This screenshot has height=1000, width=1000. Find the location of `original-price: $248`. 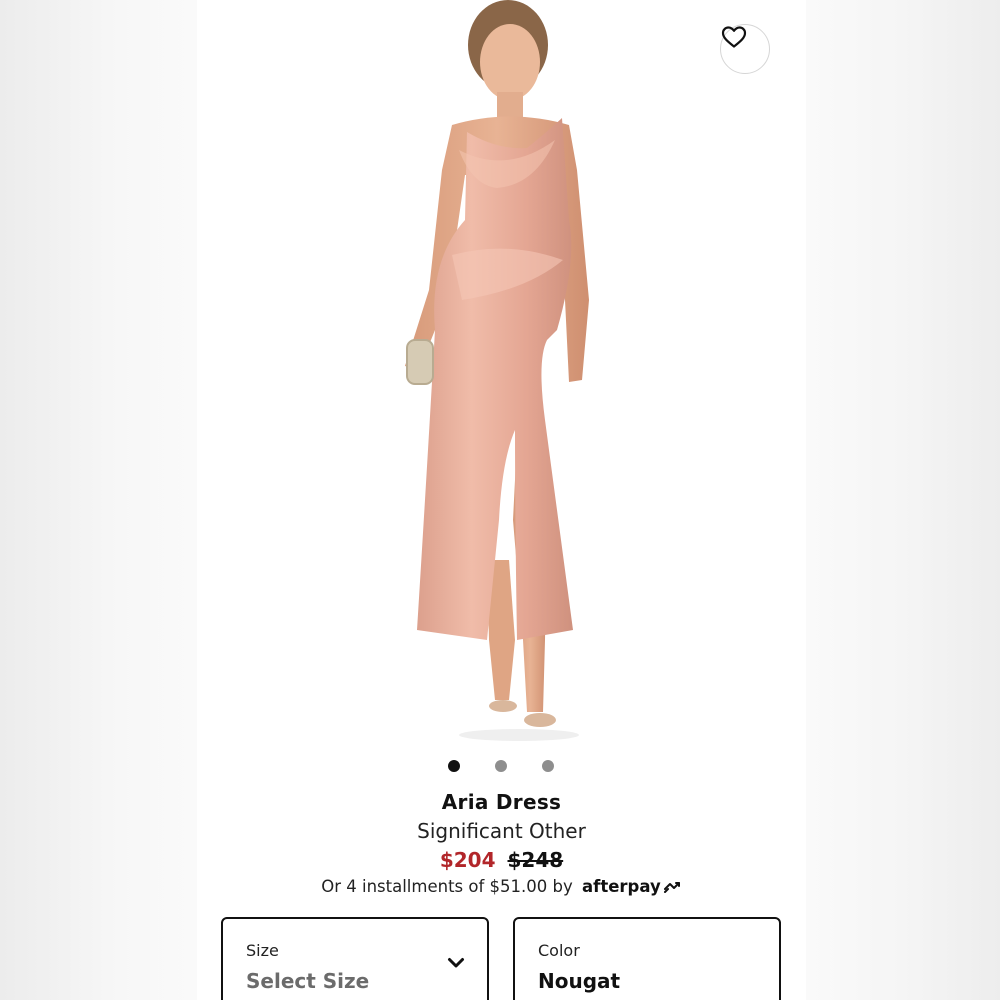

original-price: $248 is located at coordinates (535, 860).